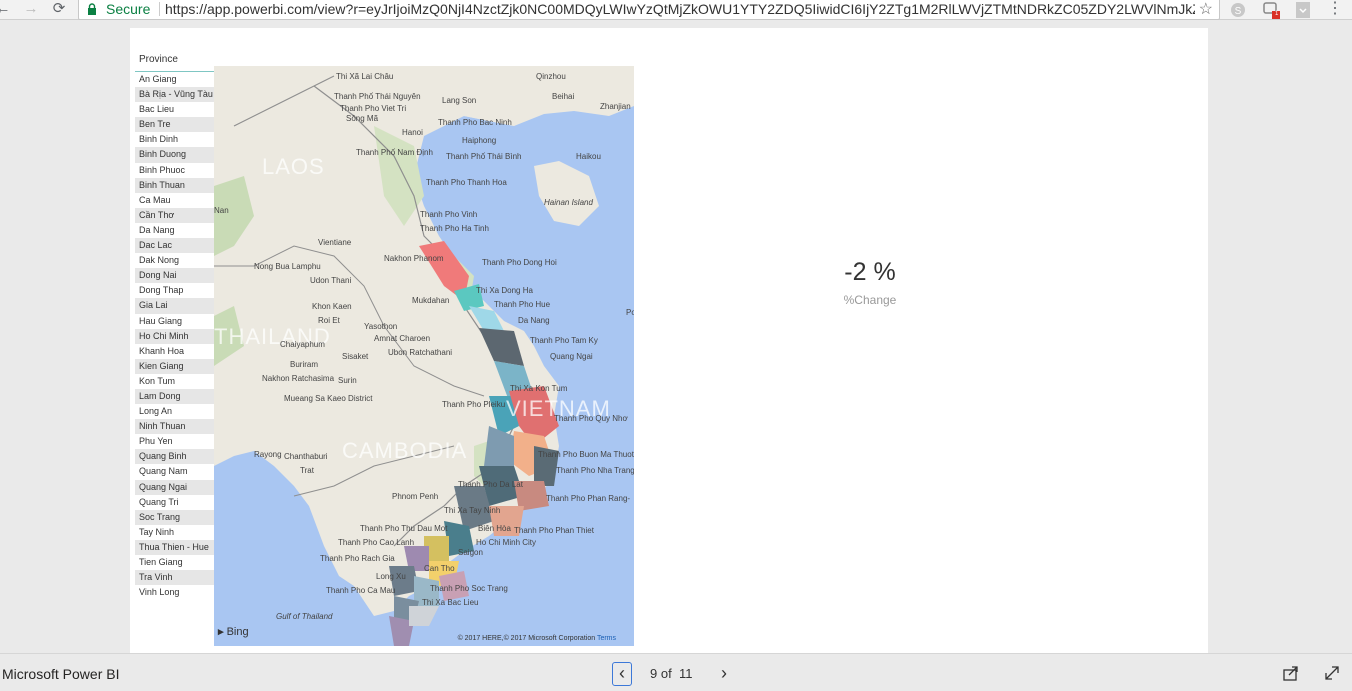 This screenshot has width=1352, height=691. Describe the element at coordinates (304, 616) in the screenshot. I see `map-place-label: Gulf of Thailand` at that location.